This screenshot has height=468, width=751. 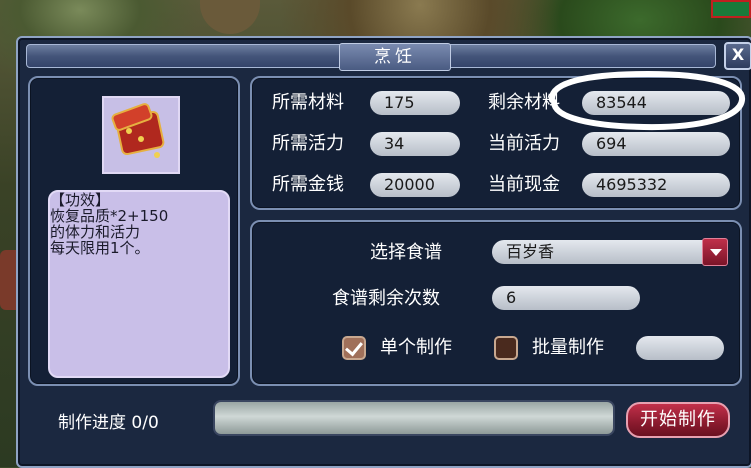 I want to click on current-vitality-value: 694, so click(x=656, y=144).